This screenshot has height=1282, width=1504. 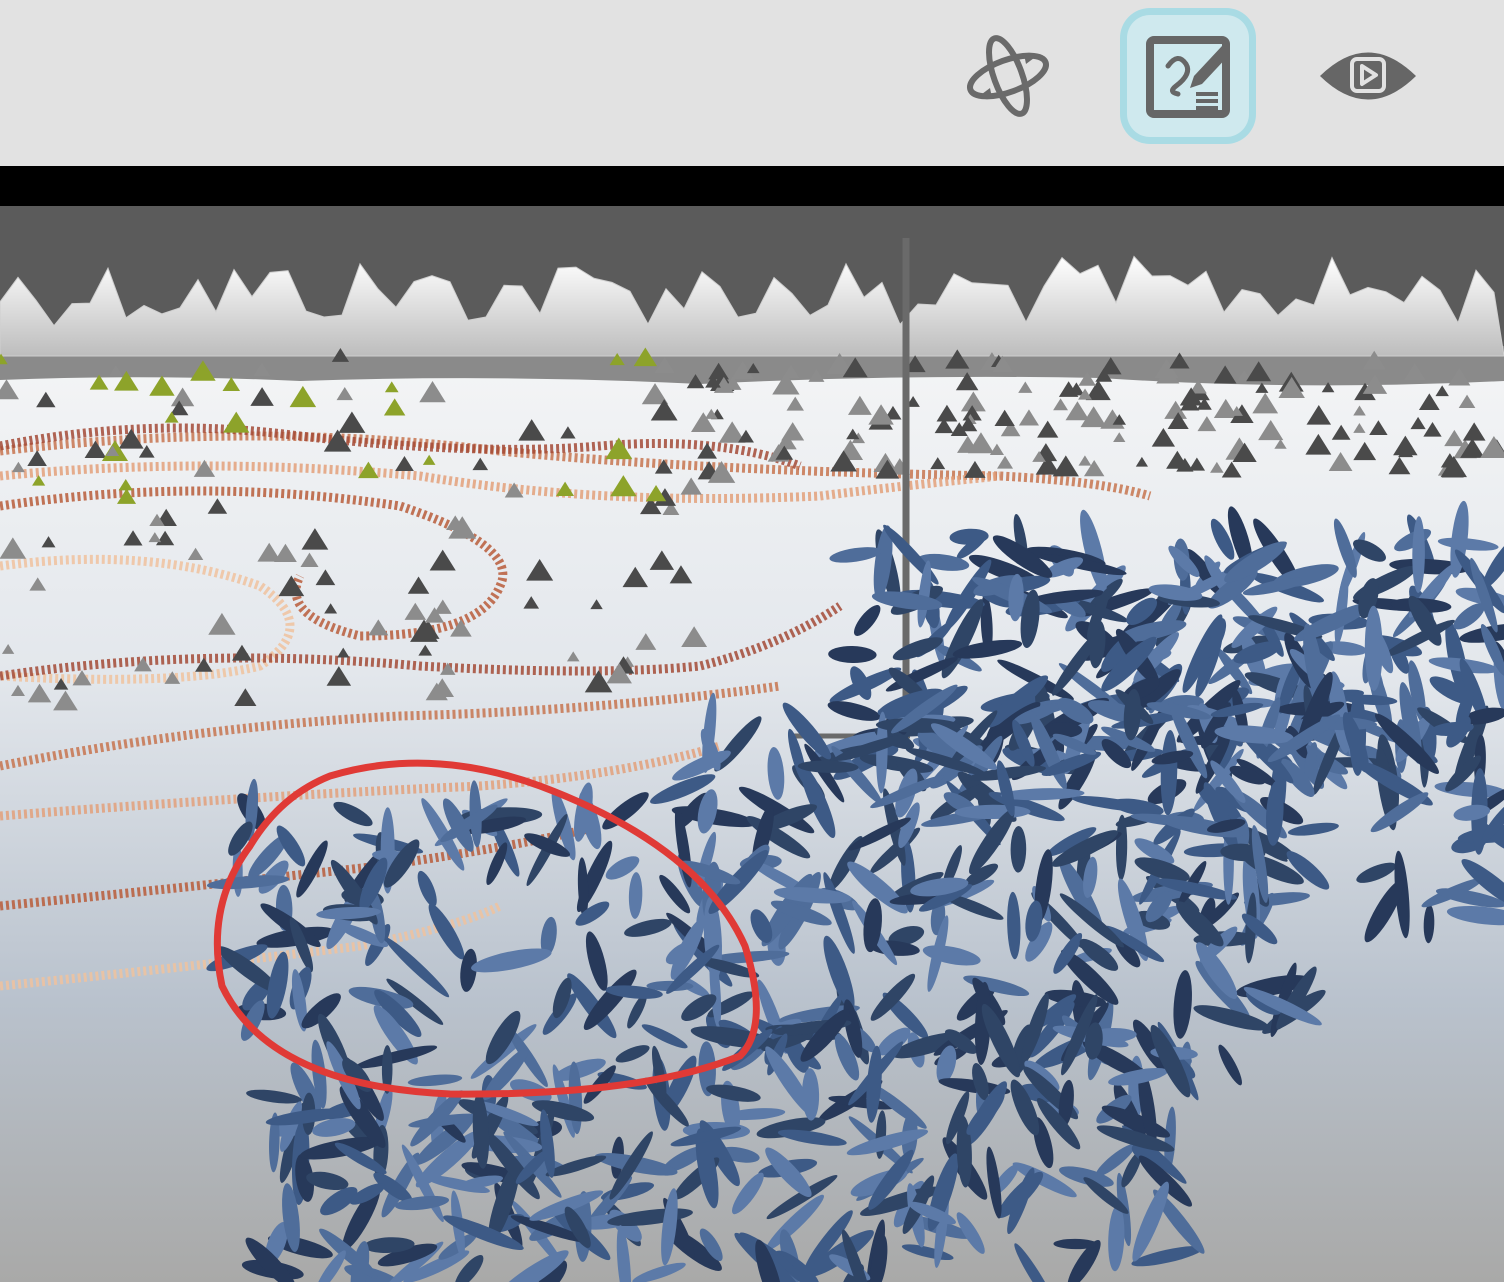 I want to click on toolbar, so click(x=752, y=83).